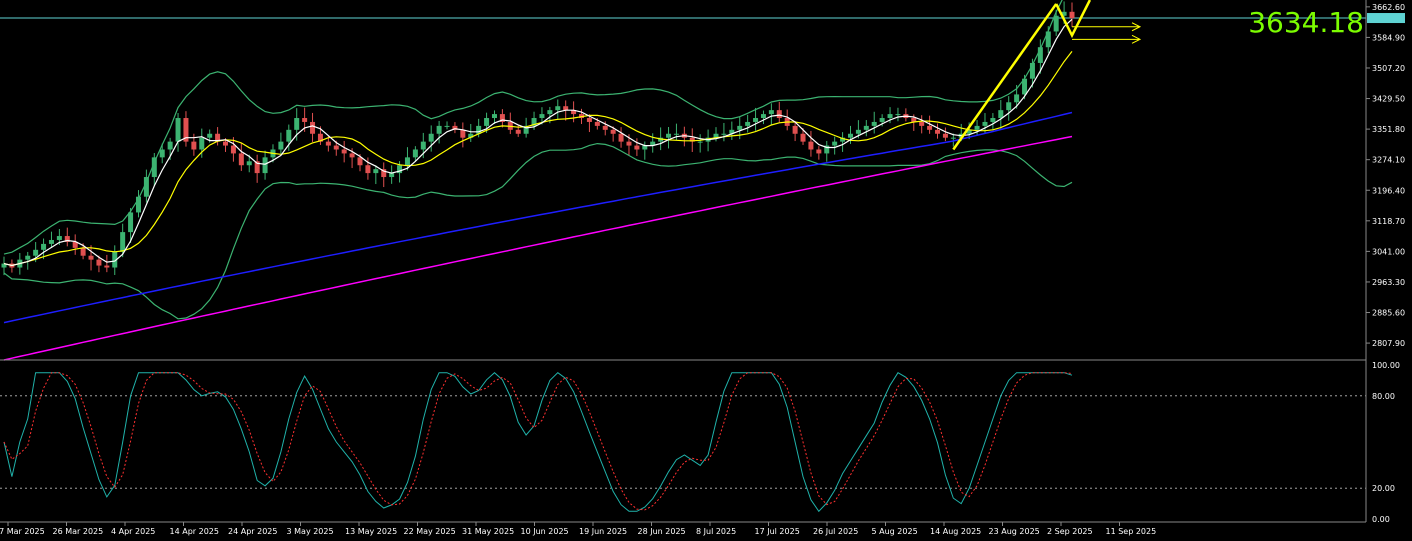 The height and width of the screenshot is (541, 1412). Describe the element at coordinates (1388, 7) in the screenshot. I see `price-tick-label: 3662.60` at that location.